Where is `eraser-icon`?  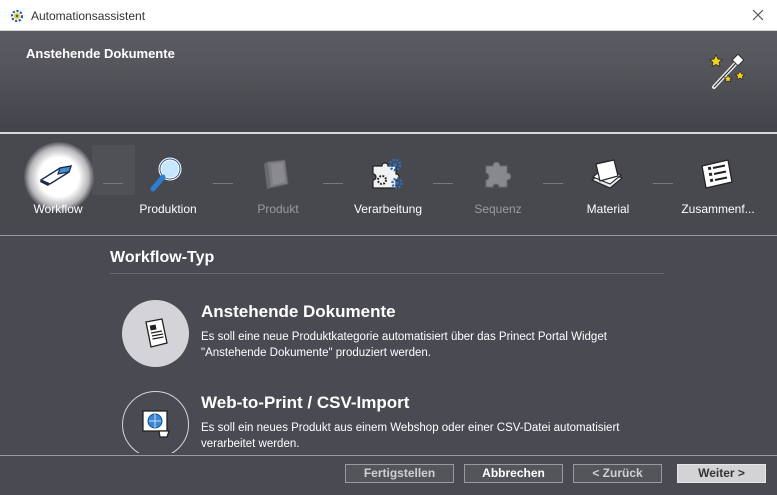 eraser-icon is located at coordinates (56, 175).